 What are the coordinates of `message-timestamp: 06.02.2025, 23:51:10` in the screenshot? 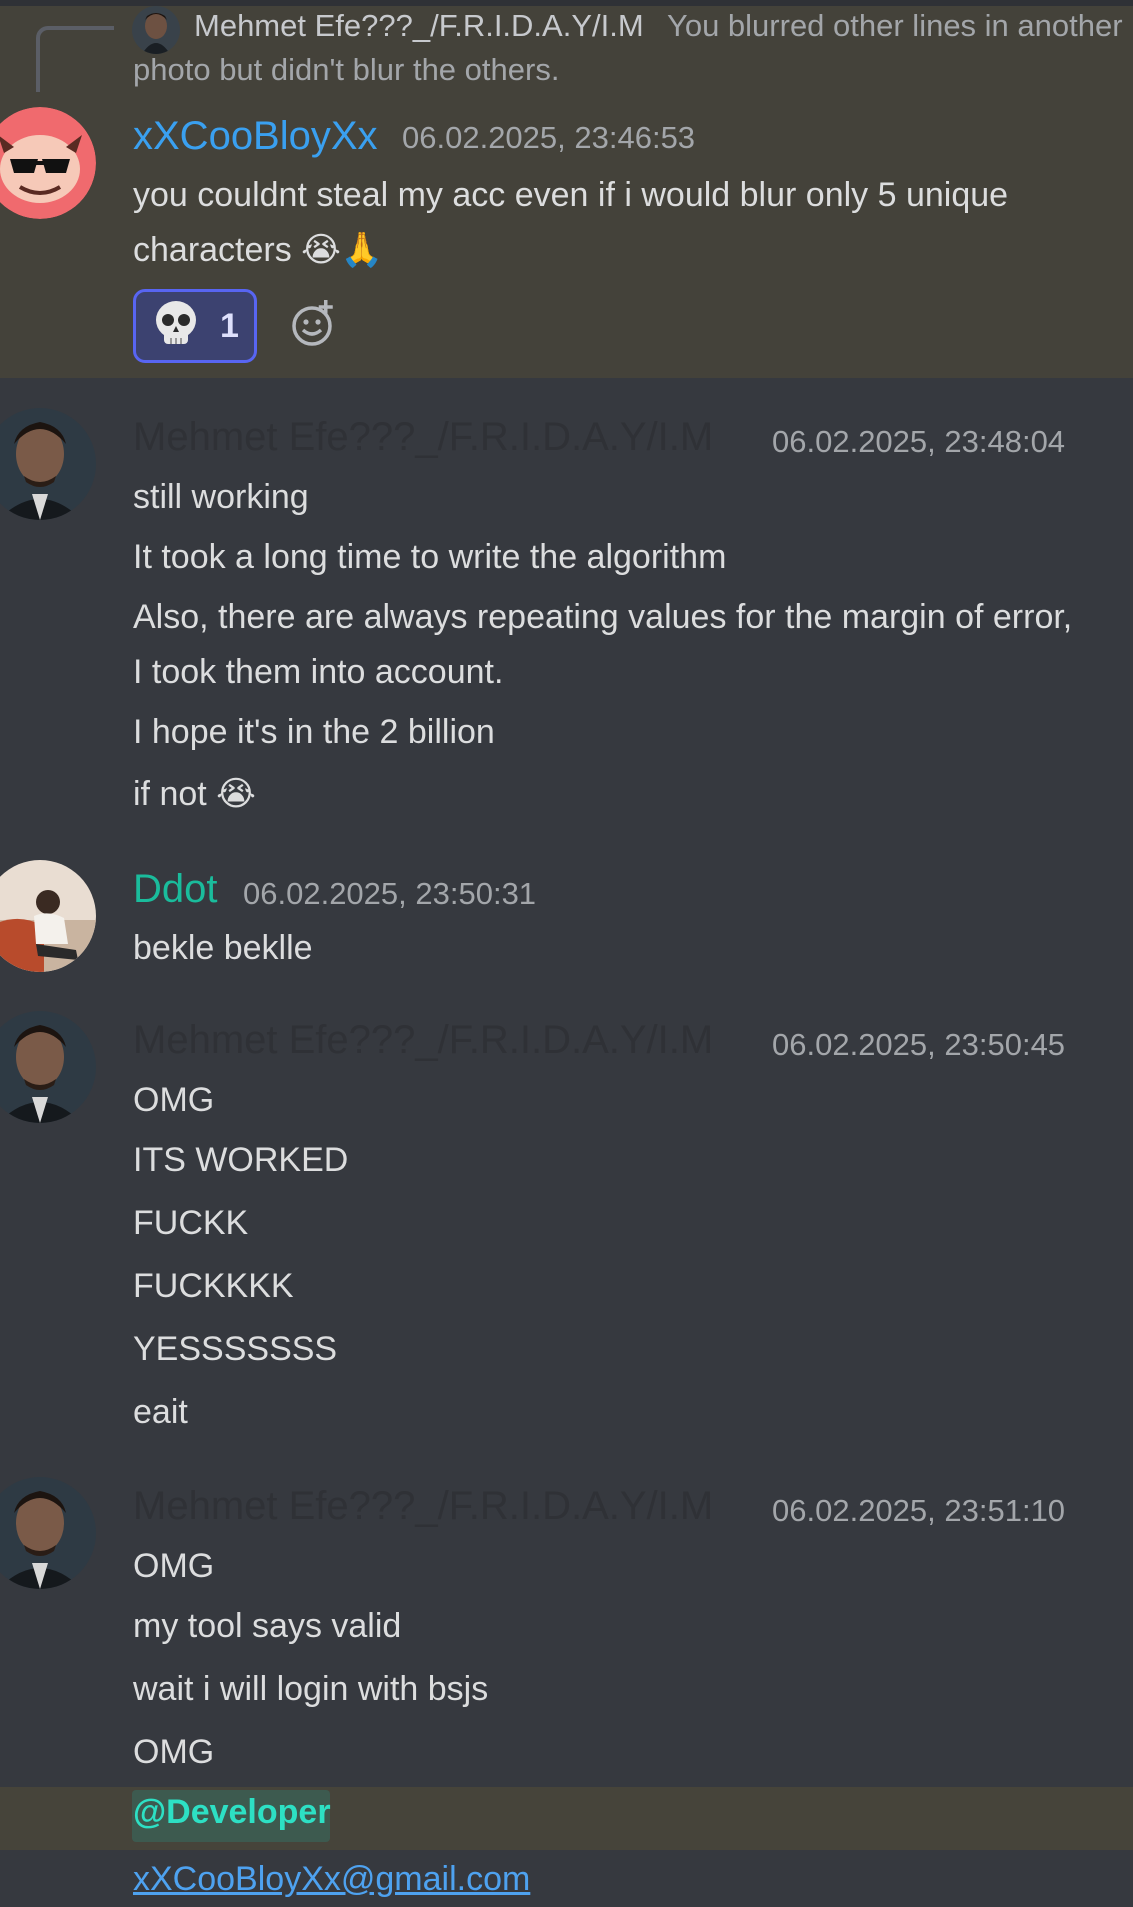 It's located at (919, 1510).